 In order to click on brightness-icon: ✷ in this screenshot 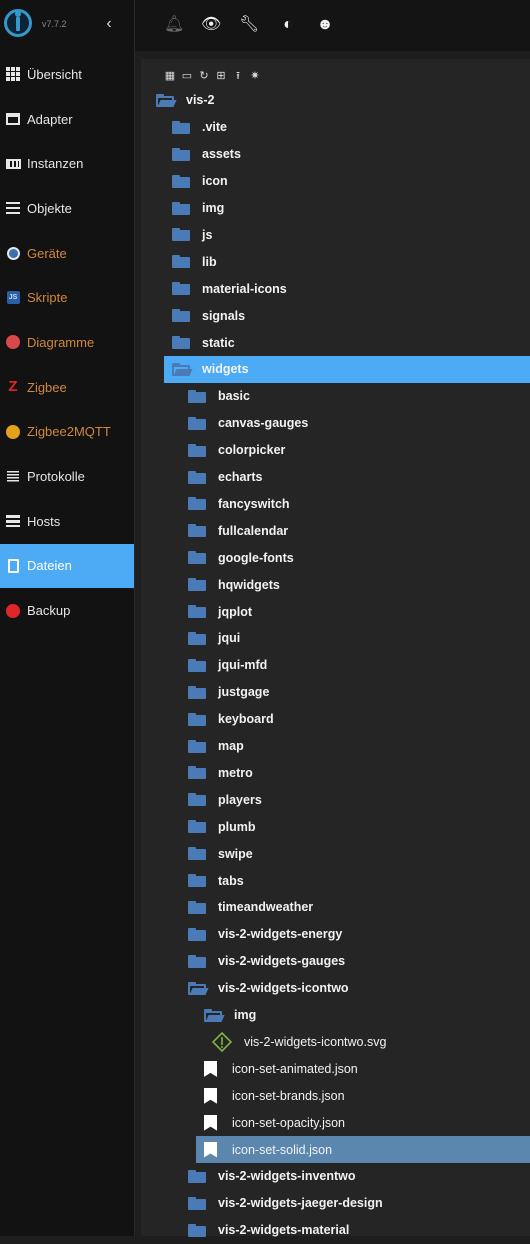, I will do `click(255, 76)`.